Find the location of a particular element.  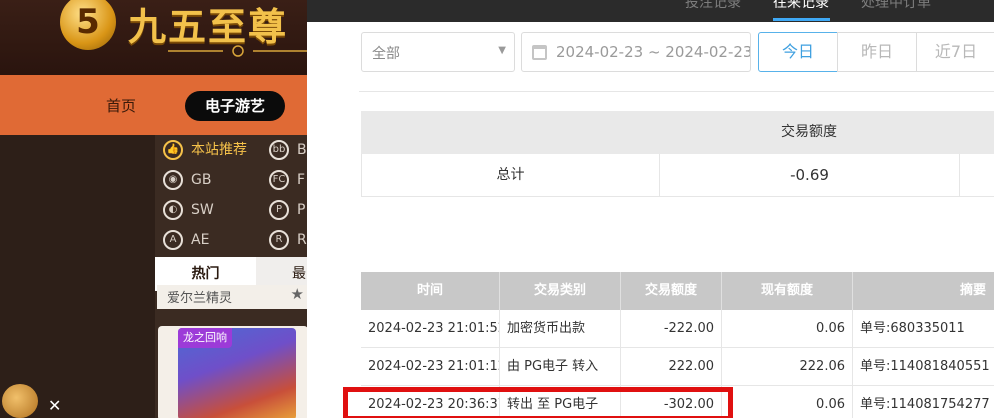

game-title-row: 爱尔兰精灵 ★ is located at coordinates (233, 297).